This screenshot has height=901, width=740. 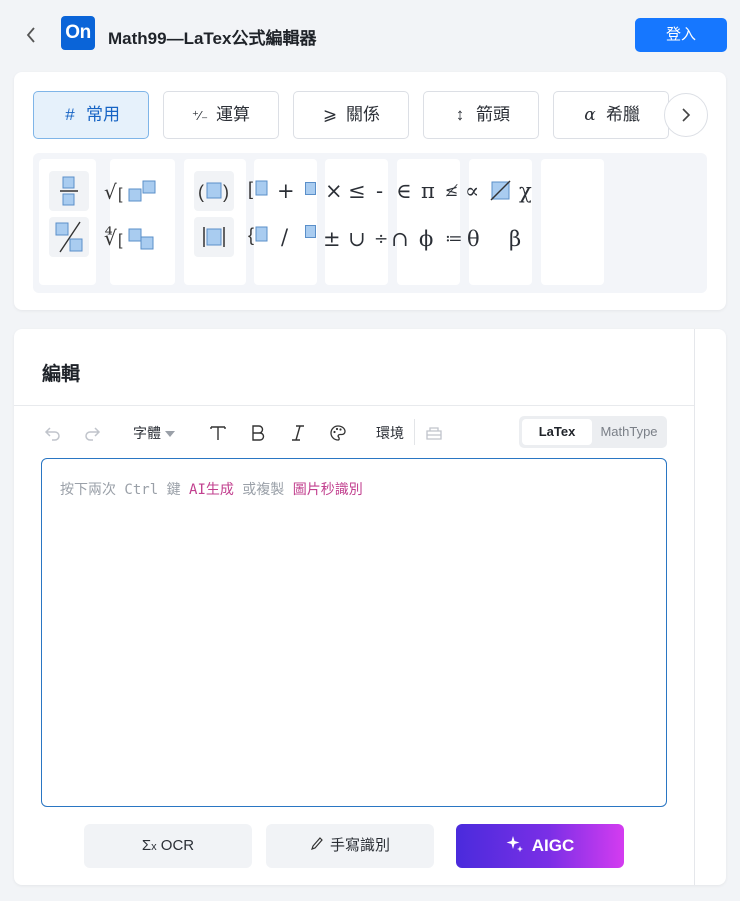 I want to click on alpha-icon: α, so click(x=590, y=115).